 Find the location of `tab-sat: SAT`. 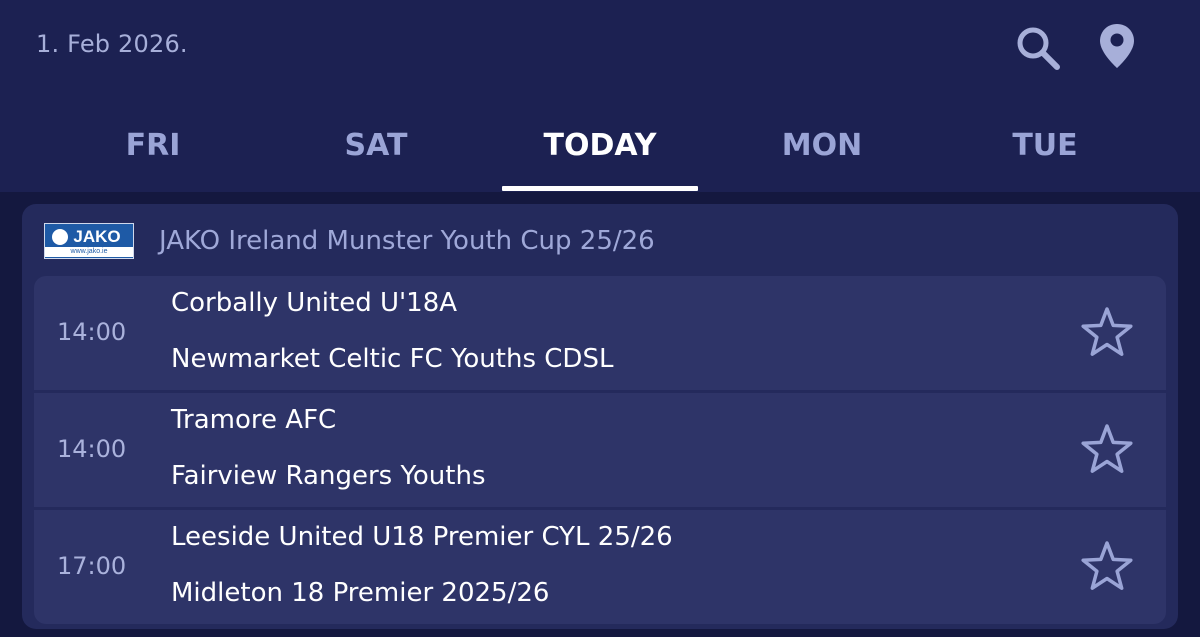

tab-sat: SAT is located at coordinates (376, 145).